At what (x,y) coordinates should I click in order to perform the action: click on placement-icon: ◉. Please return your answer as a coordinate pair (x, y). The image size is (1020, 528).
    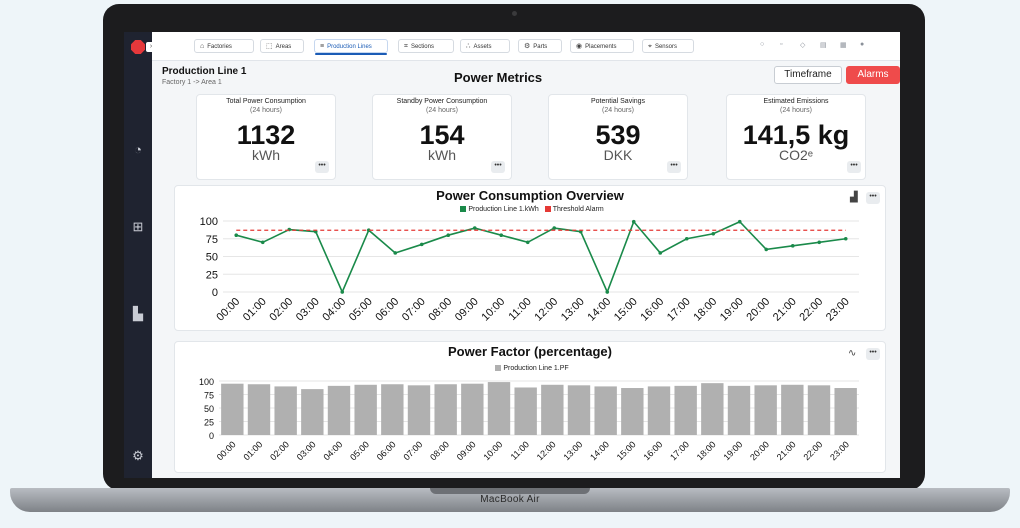
    Looking at the image, I should click on (579, 46).